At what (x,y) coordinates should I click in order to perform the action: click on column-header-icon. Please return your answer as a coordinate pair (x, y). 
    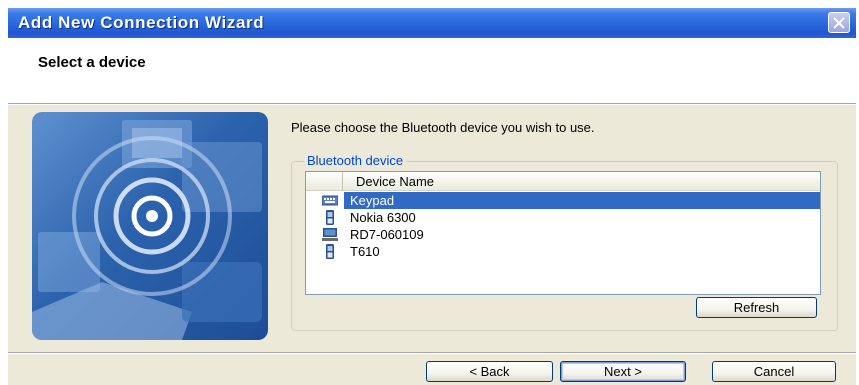
    Looking at the image, I should click on (324, 181).